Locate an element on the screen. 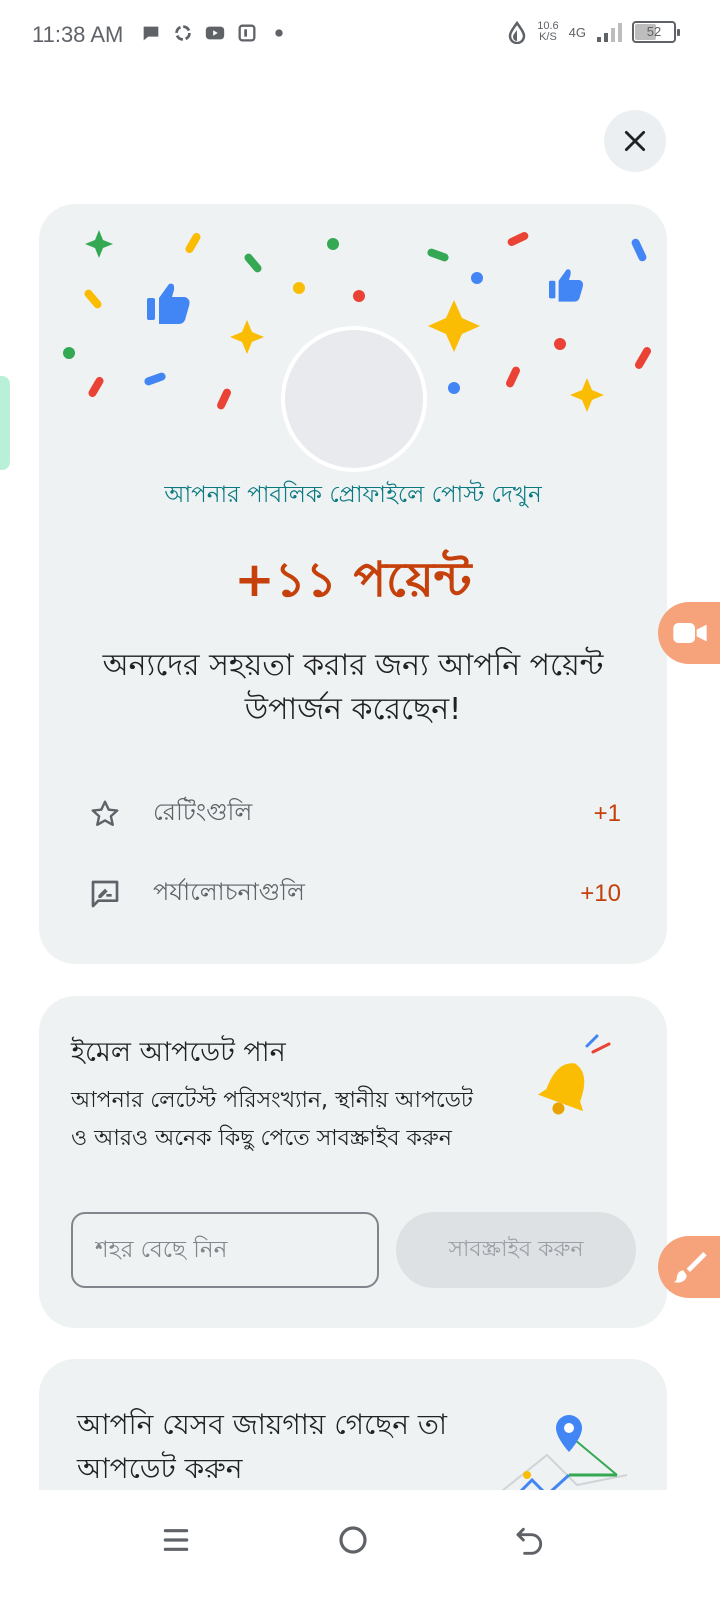  reviews-label: পর্যালোচনাগুলি is located at coordinates (229, 892).